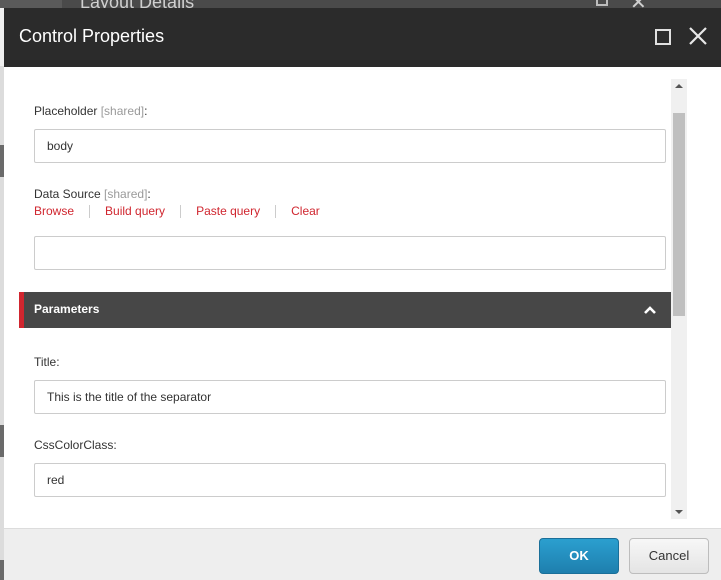  I want to click on scroll-down-arrow-icon, so click(679, 512).